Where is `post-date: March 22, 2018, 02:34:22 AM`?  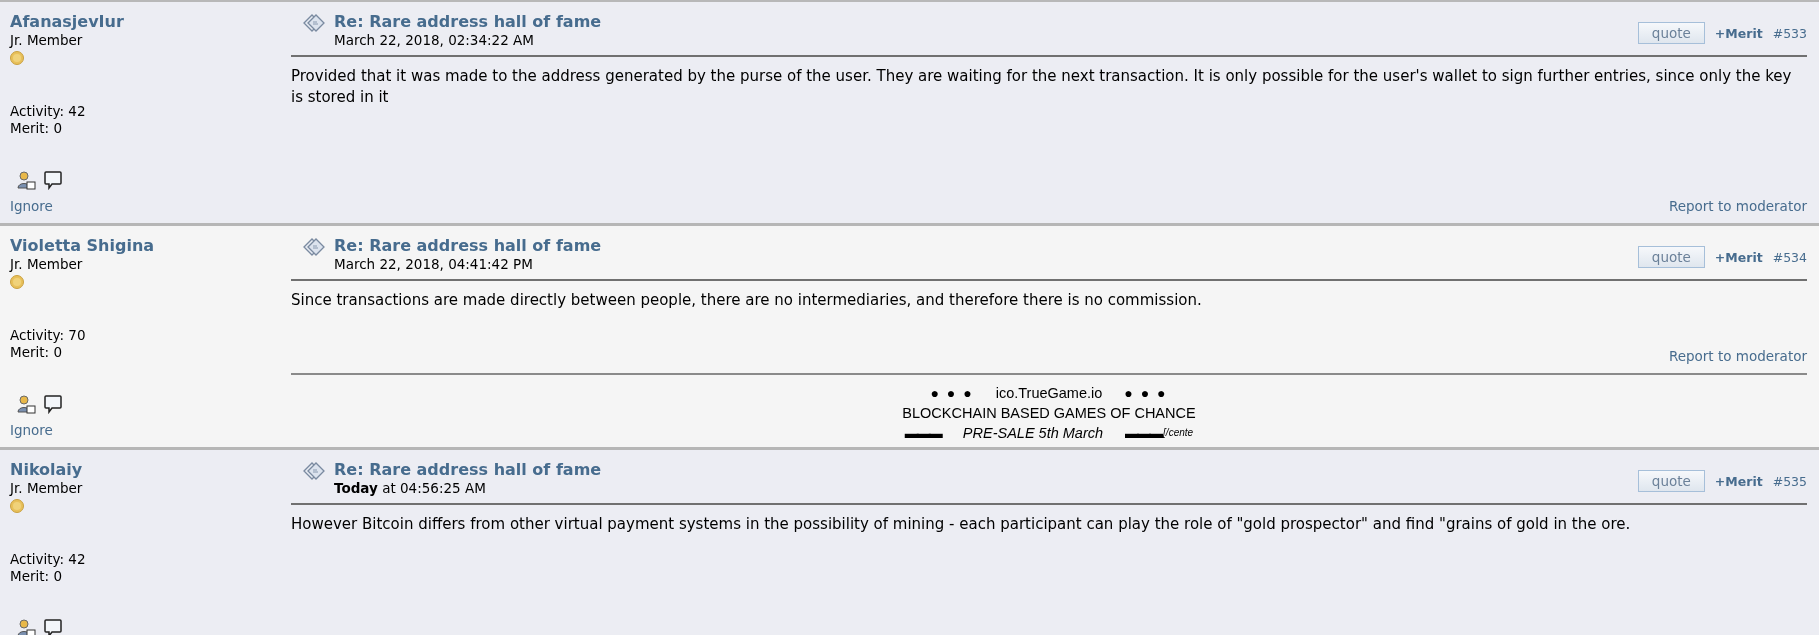 post-date: March 22, 2018, 02:34:22 AM is located at coordinates (434, 40).